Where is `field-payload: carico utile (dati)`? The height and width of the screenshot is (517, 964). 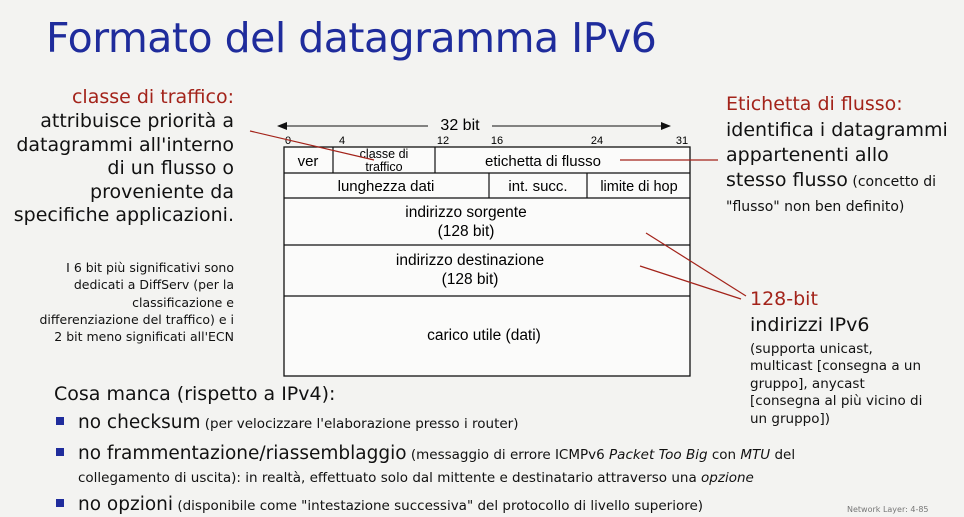 field-payload: carico utile (dati) is located at coordinates (484, 335).